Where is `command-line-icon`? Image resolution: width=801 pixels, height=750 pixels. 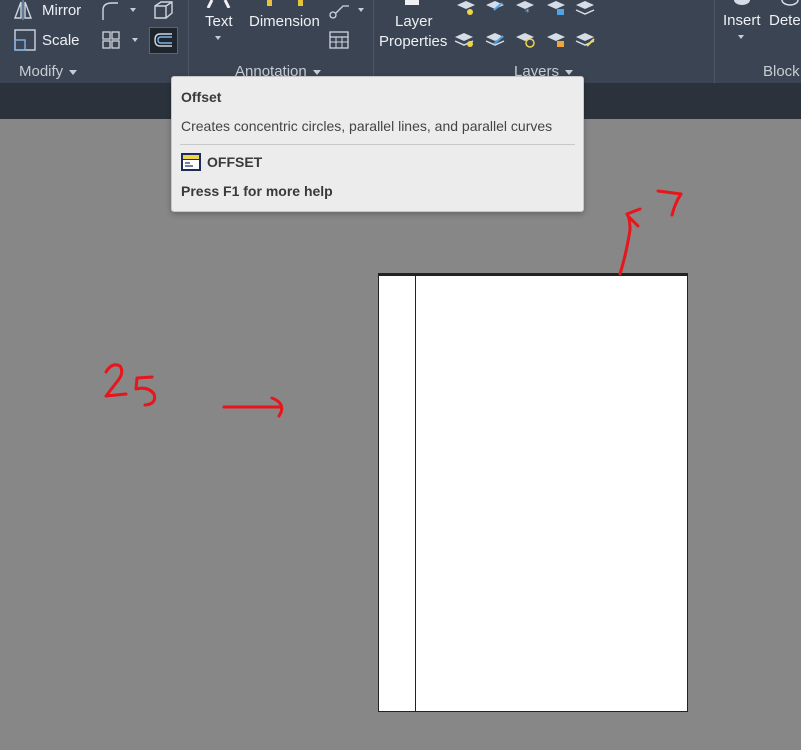
command-line-icon is located at coordinates (191, 162).